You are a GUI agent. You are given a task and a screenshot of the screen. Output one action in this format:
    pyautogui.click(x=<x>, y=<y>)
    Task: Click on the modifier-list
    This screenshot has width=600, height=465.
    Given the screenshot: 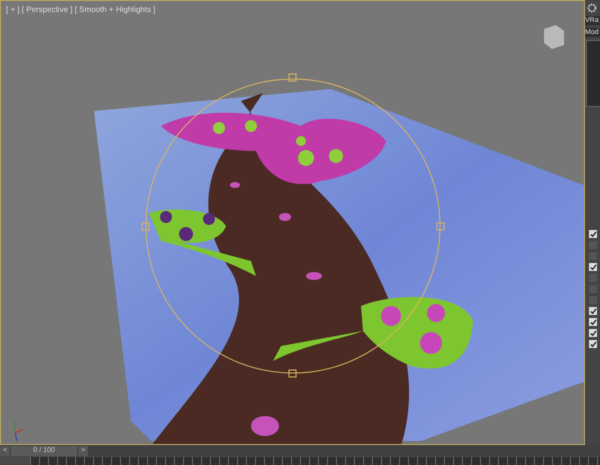 What is the action you would take?
    pyautogui.click(x=593, y=73)
    